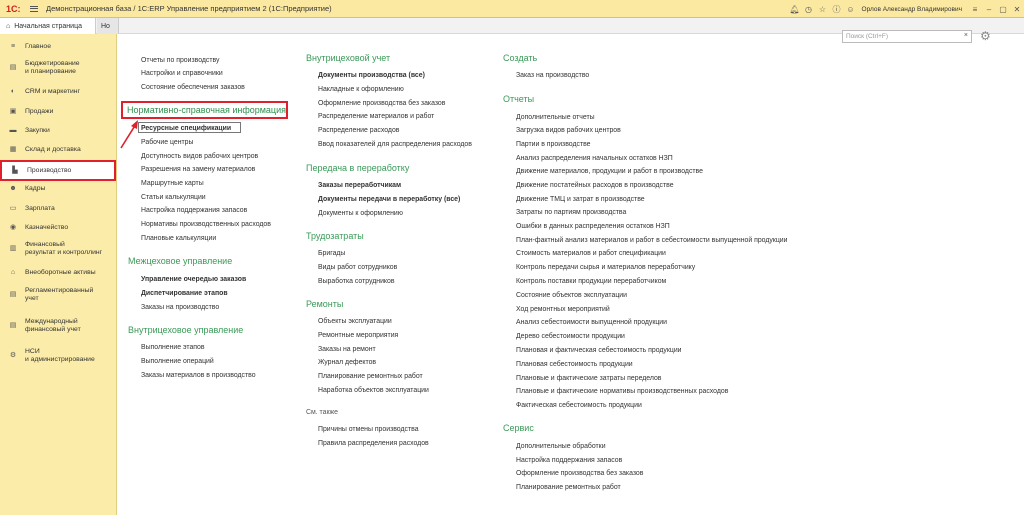 The image size is (1024, 515). I want to click on sidebar-item-fixed-assets: ⌂ Внеоборотные активы, so click(58, 273).